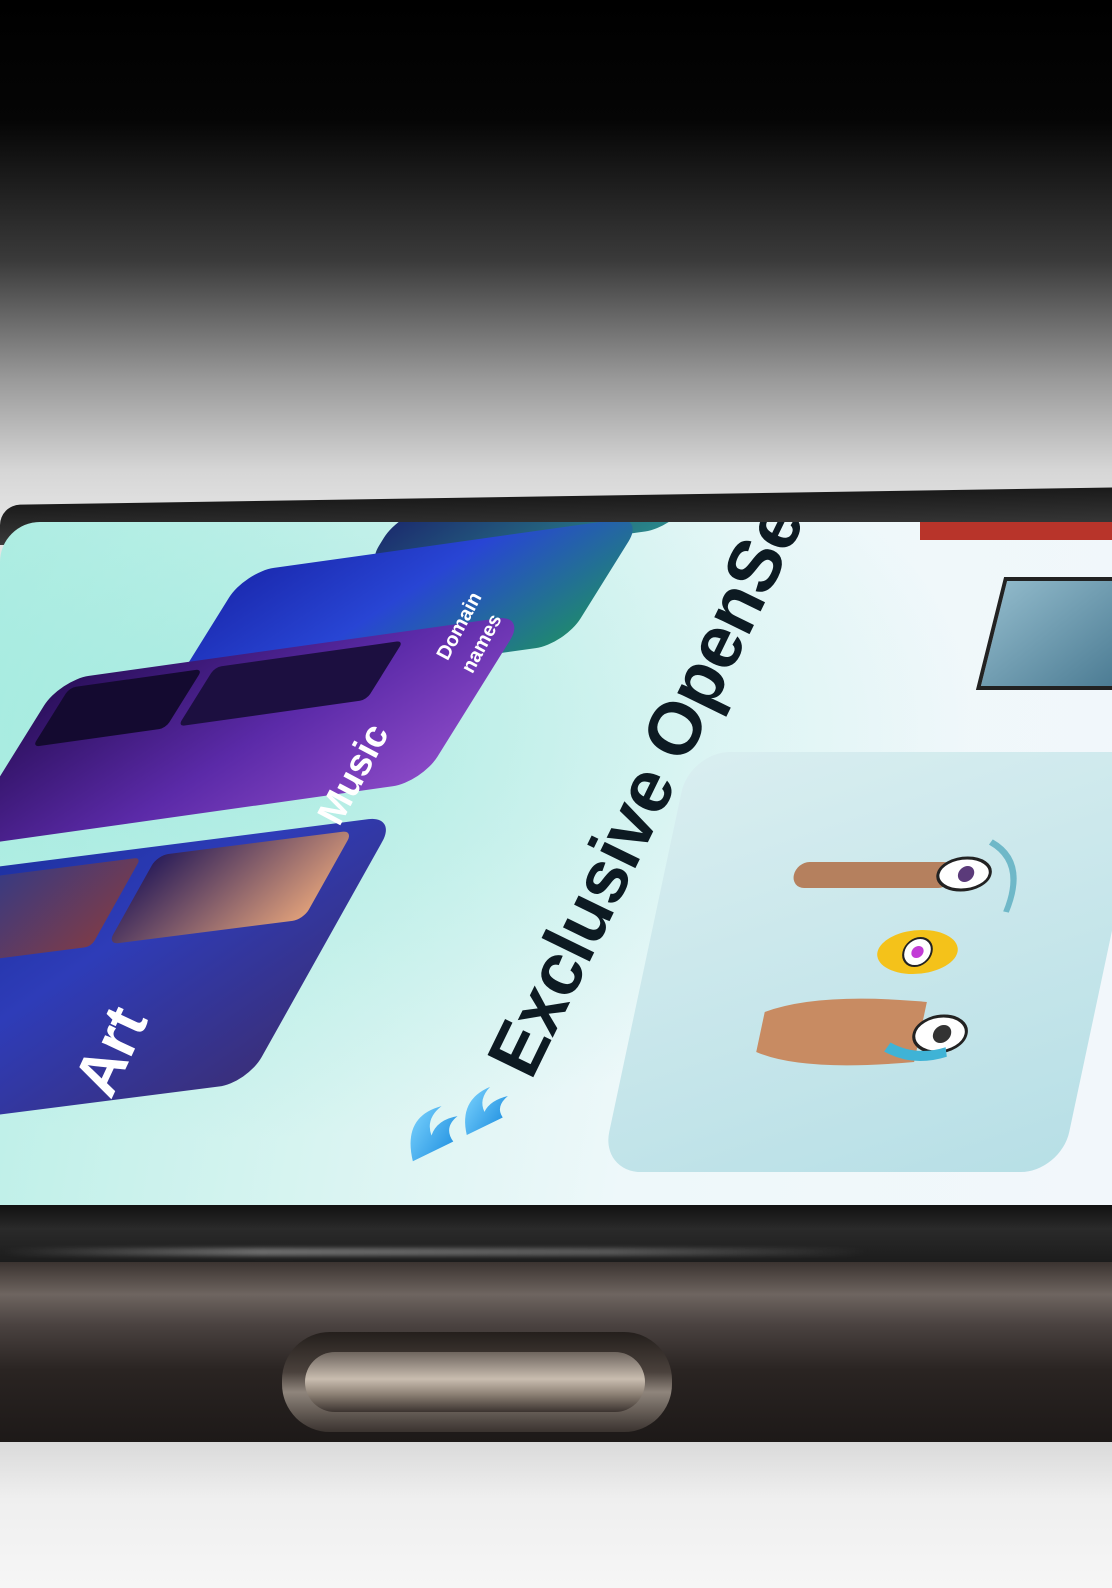 This screenshot has height=1588, width=1112. I want to click on nft-drop-card, so click(856, 962).